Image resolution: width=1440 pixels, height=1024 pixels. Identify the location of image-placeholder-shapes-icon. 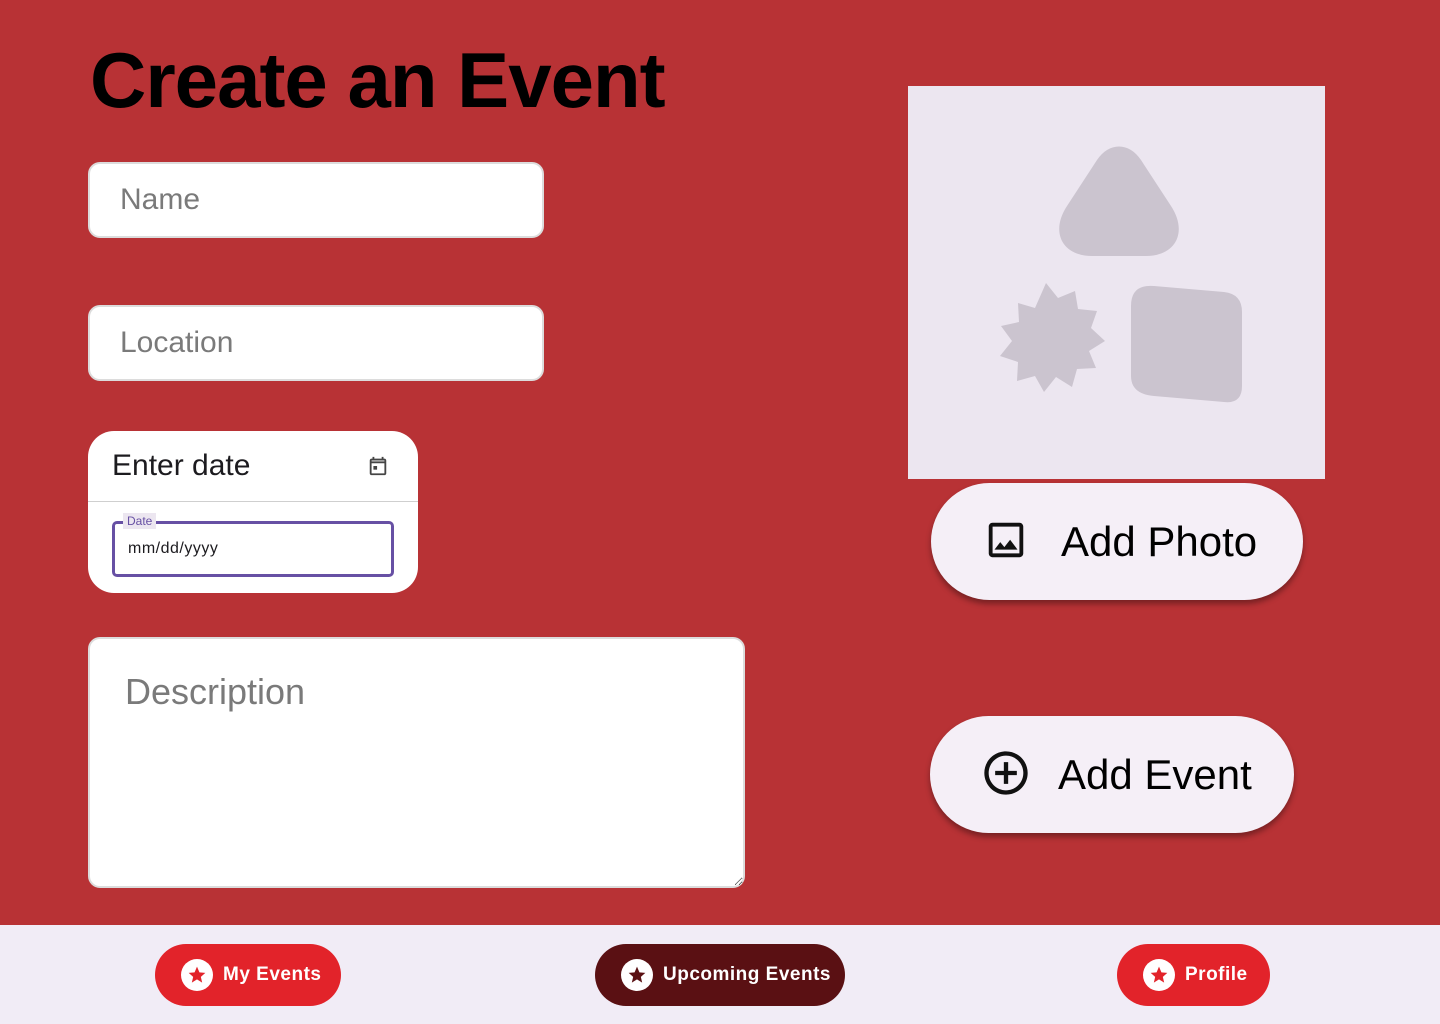
(1121, 274).